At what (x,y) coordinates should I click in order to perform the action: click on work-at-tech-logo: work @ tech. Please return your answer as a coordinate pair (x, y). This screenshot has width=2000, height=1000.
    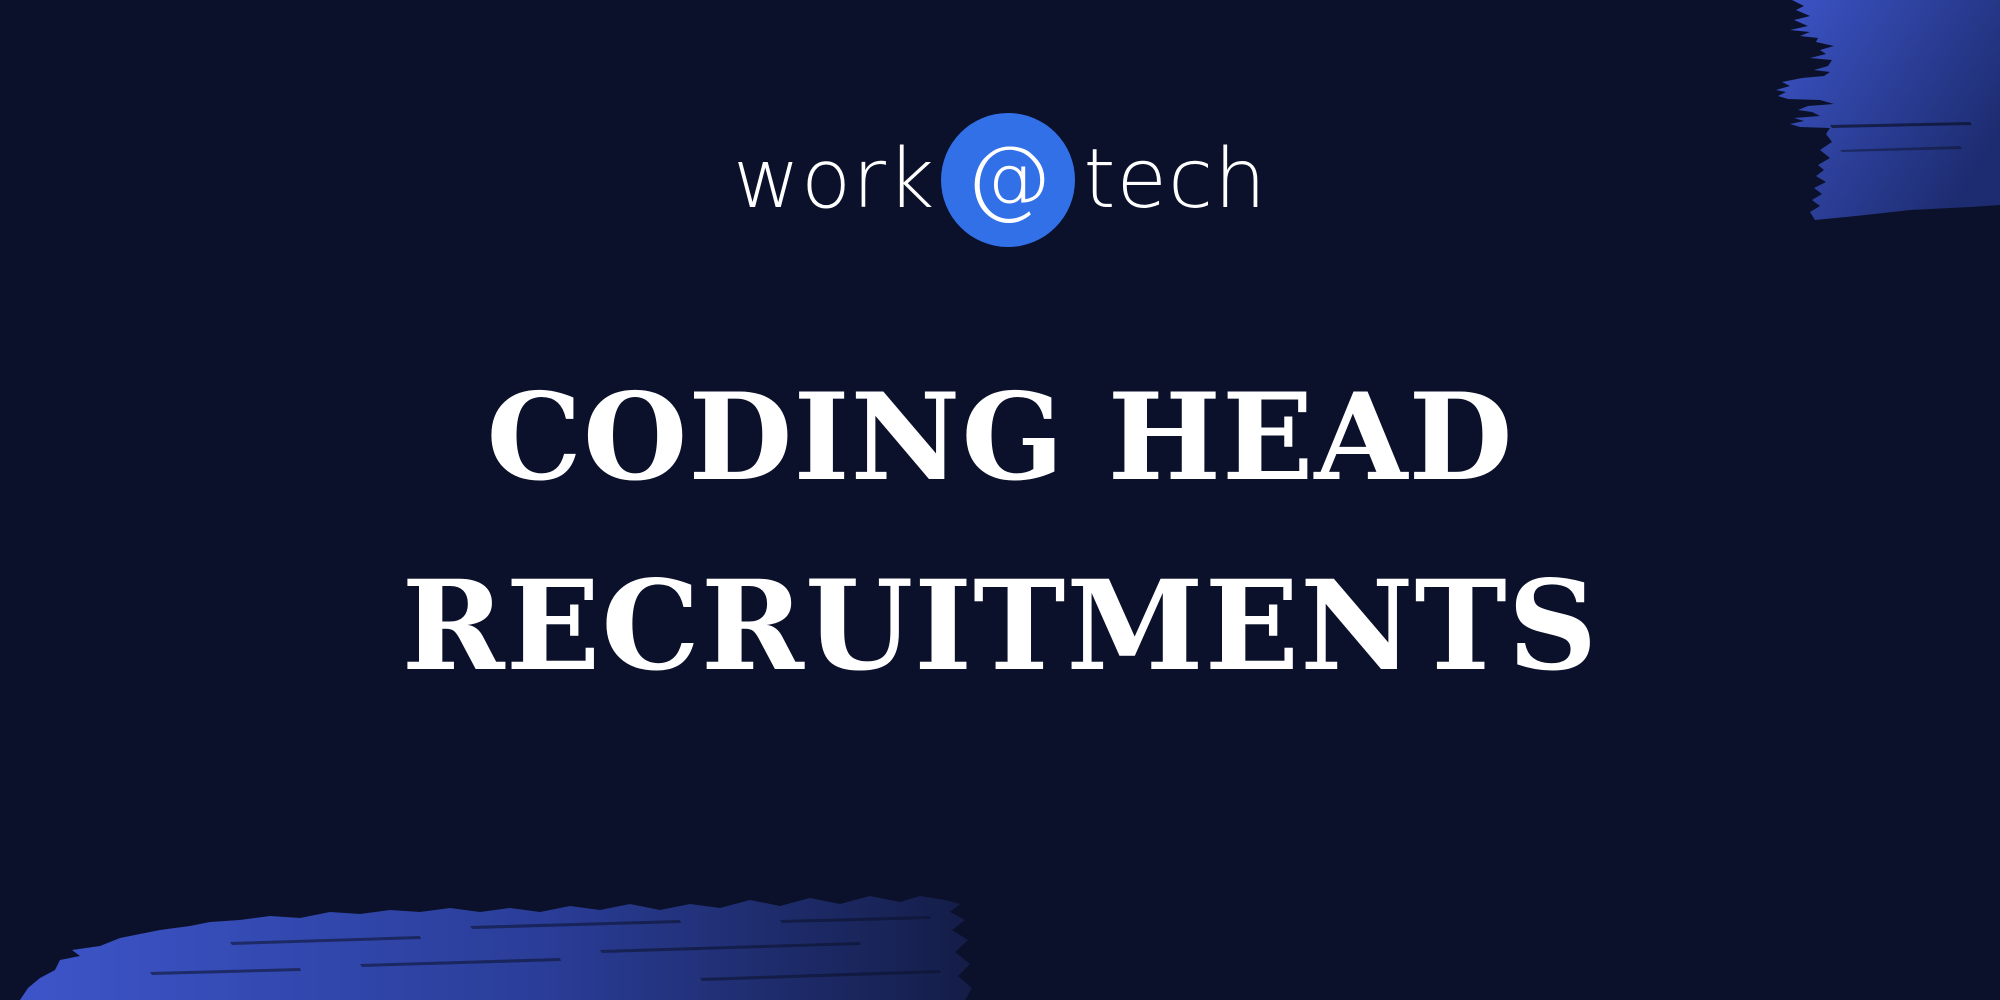
    Looking at the image, I should click on (1000, 180).